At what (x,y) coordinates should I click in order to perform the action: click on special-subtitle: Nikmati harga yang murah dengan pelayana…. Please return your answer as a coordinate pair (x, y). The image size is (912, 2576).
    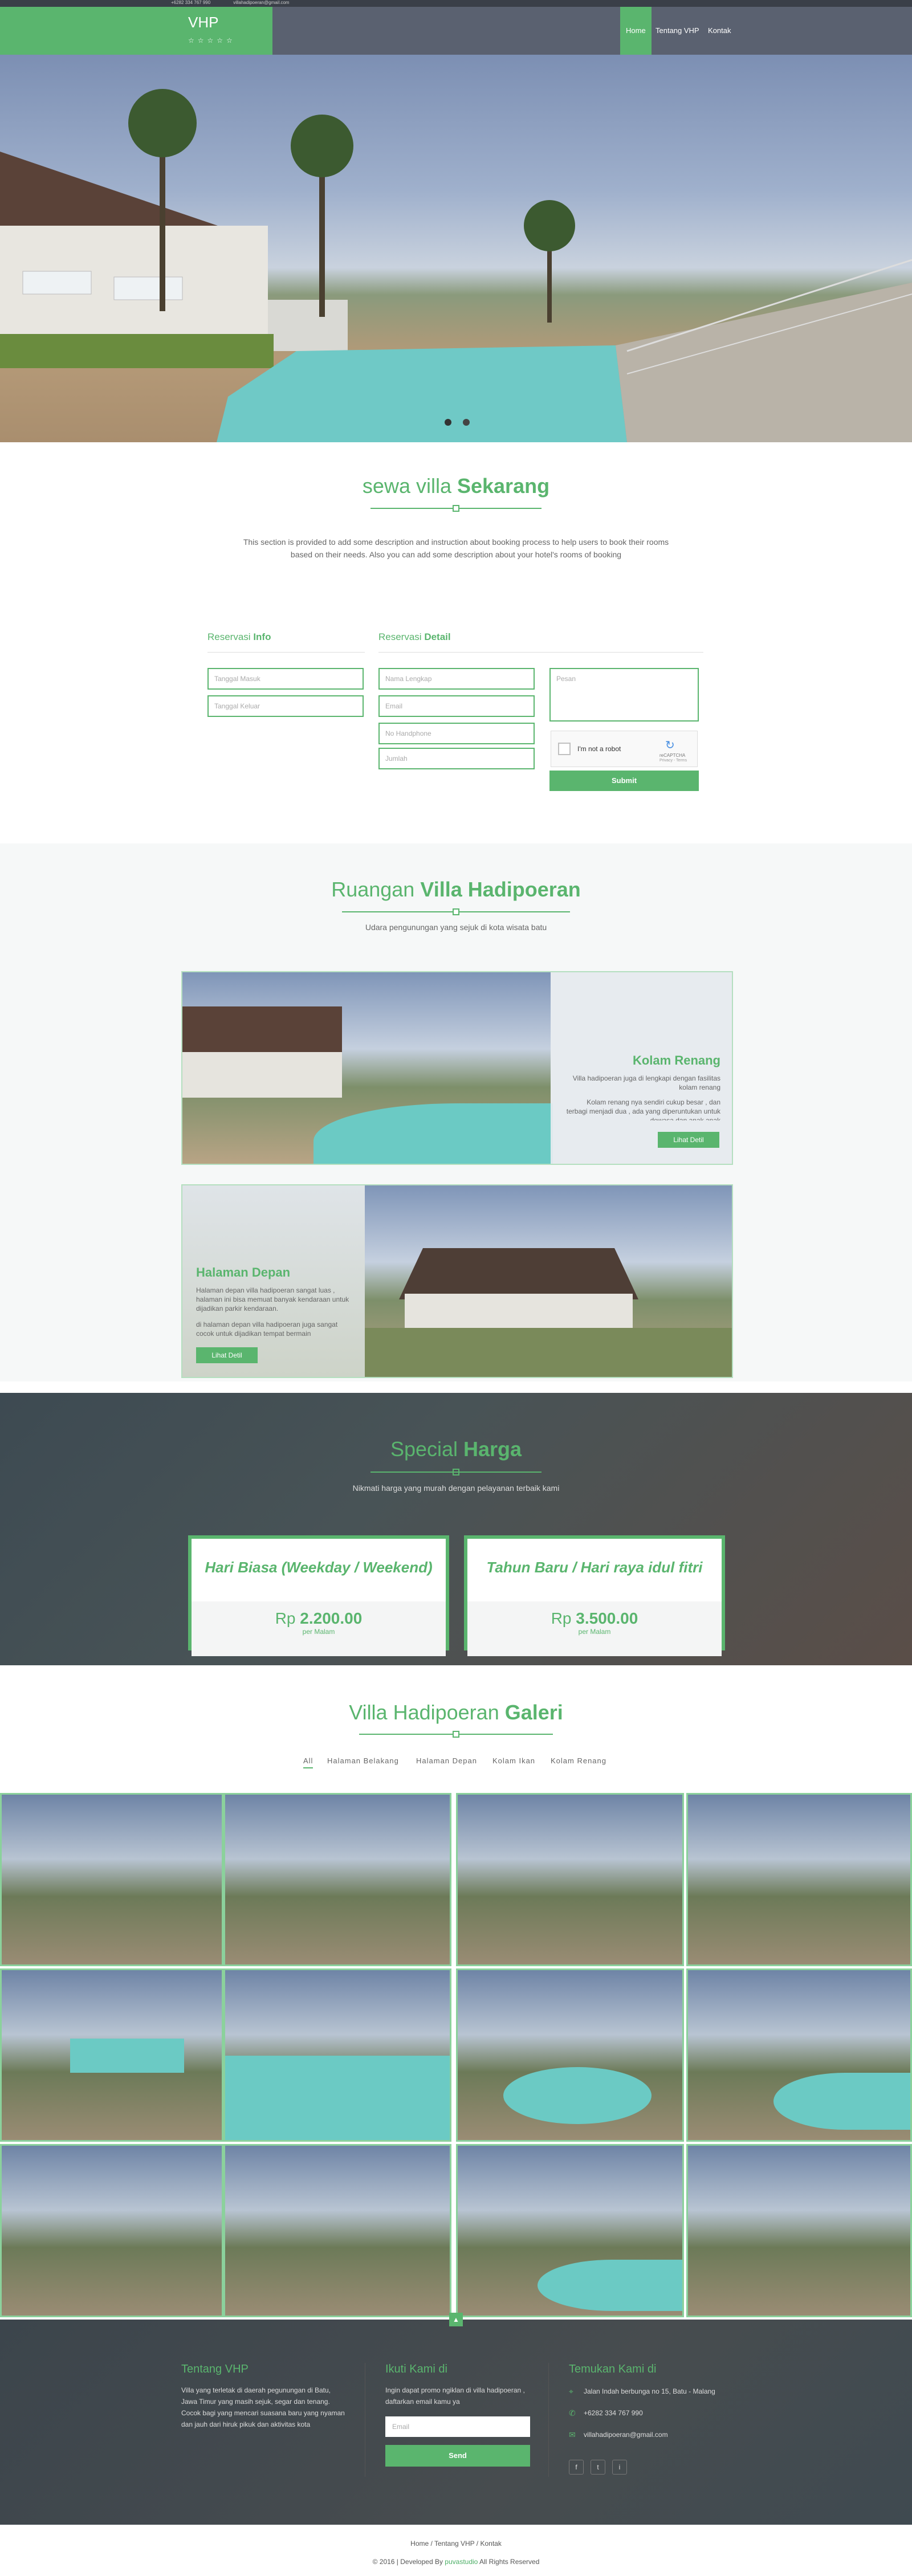
    Looking at the image, I should click on (456, 1488).